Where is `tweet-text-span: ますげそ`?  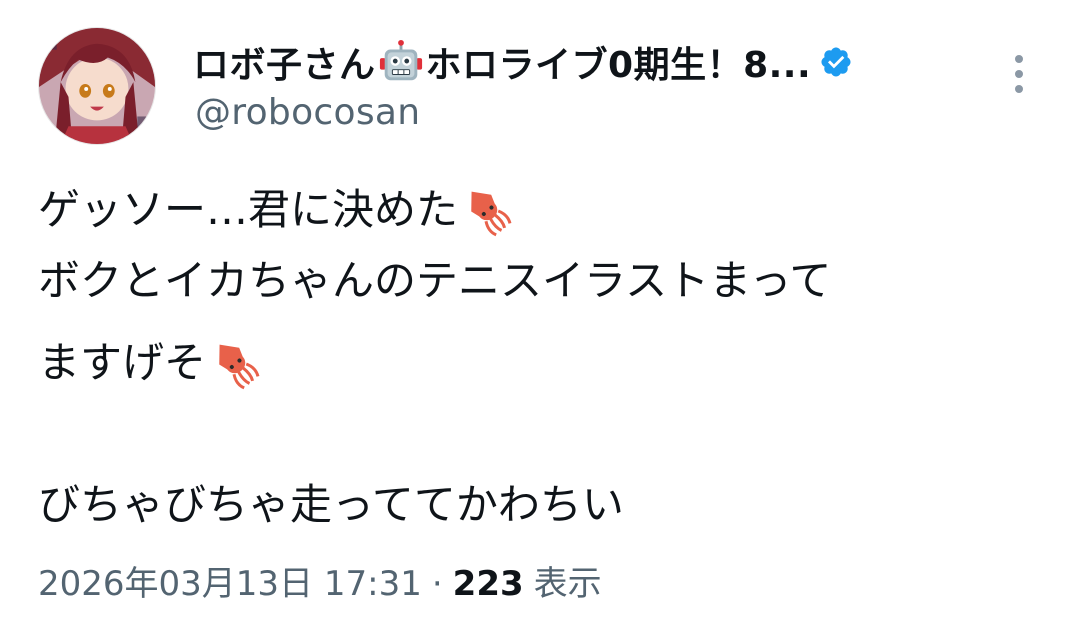
tweet-text-span: ますげそ is located at coordinates (122, 362).